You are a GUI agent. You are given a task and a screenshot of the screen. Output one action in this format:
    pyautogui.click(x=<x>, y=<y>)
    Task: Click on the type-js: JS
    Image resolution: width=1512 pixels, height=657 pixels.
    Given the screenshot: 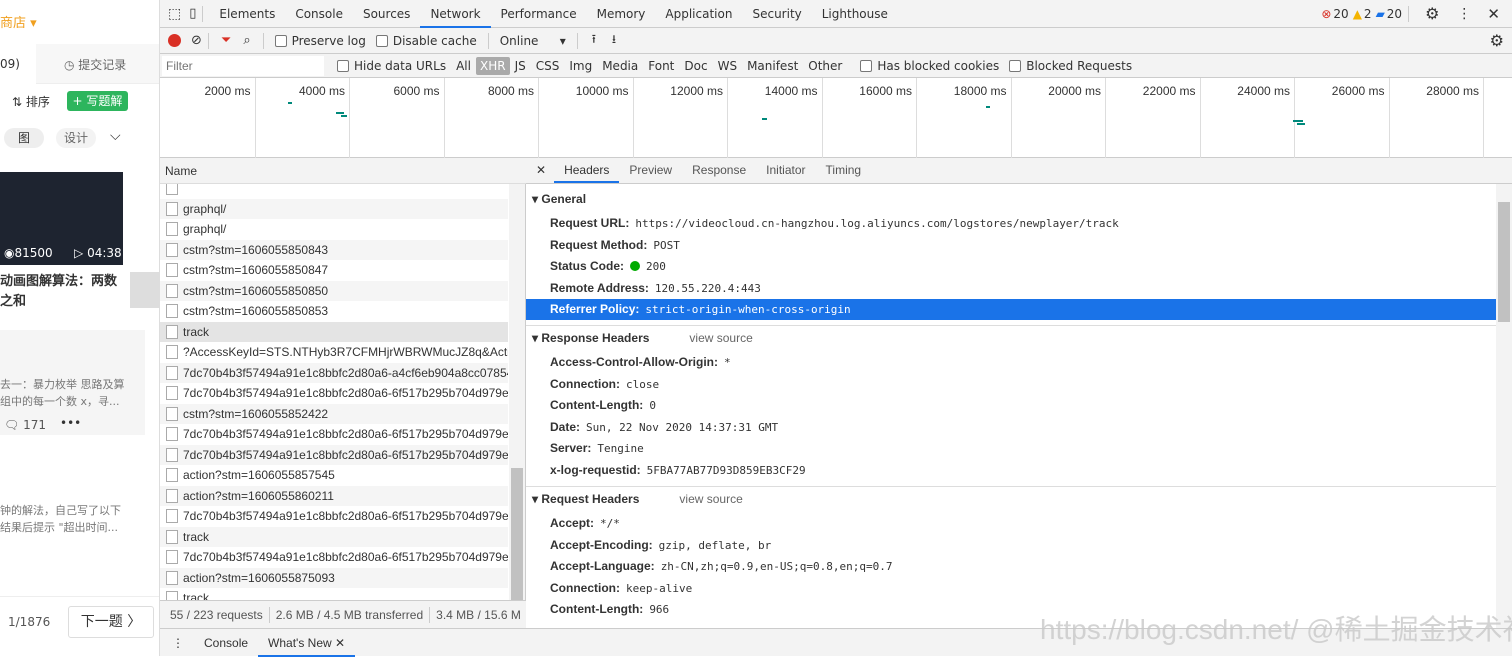 What is the action you would take?
    pyautogui.click(x=520, y=66)
    